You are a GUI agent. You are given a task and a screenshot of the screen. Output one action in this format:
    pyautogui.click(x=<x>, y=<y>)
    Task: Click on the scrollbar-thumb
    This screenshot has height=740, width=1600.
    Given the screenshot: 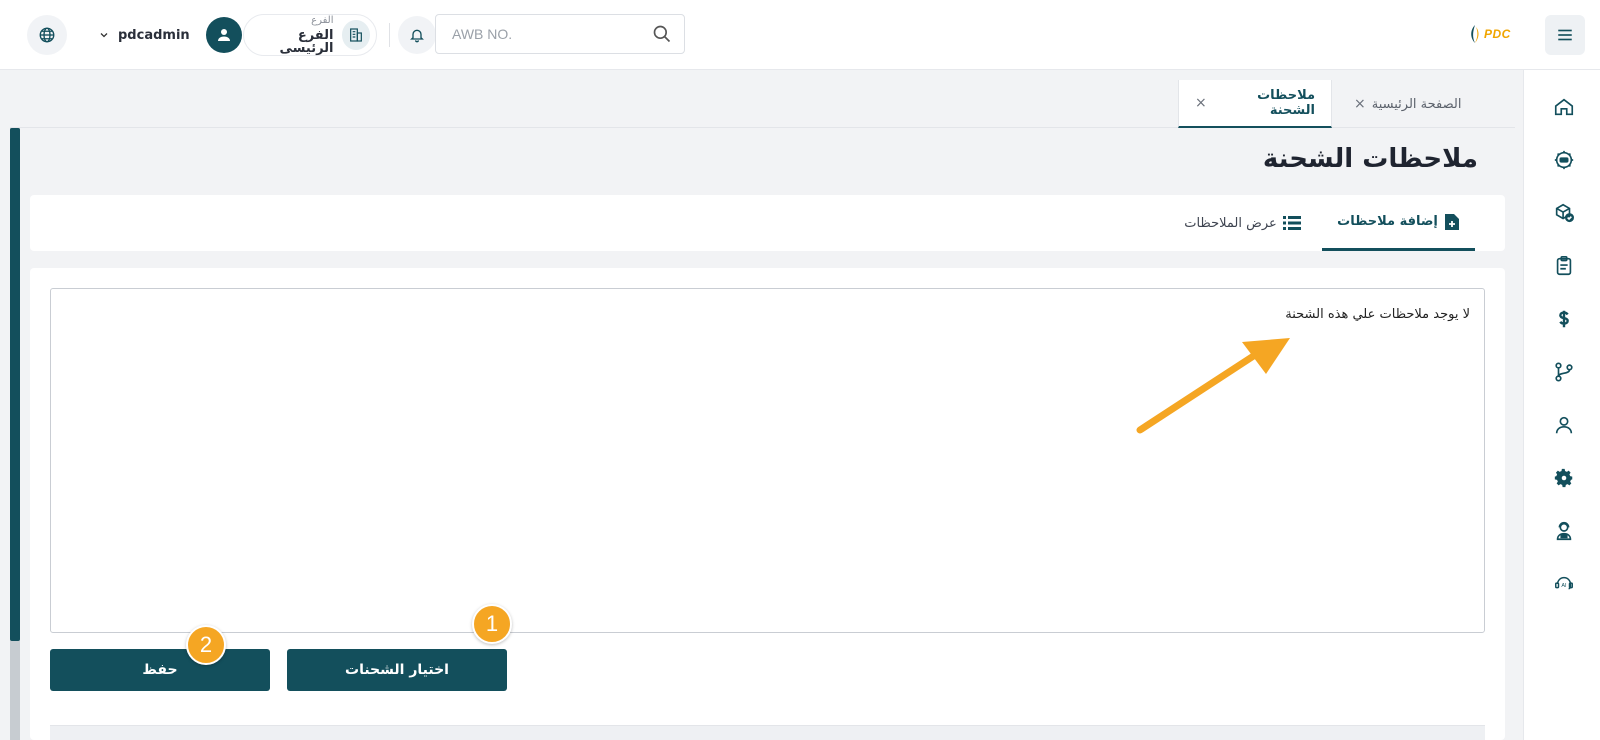 What is the action you would take?
    pyautogui.click(x=15, y=384)
    